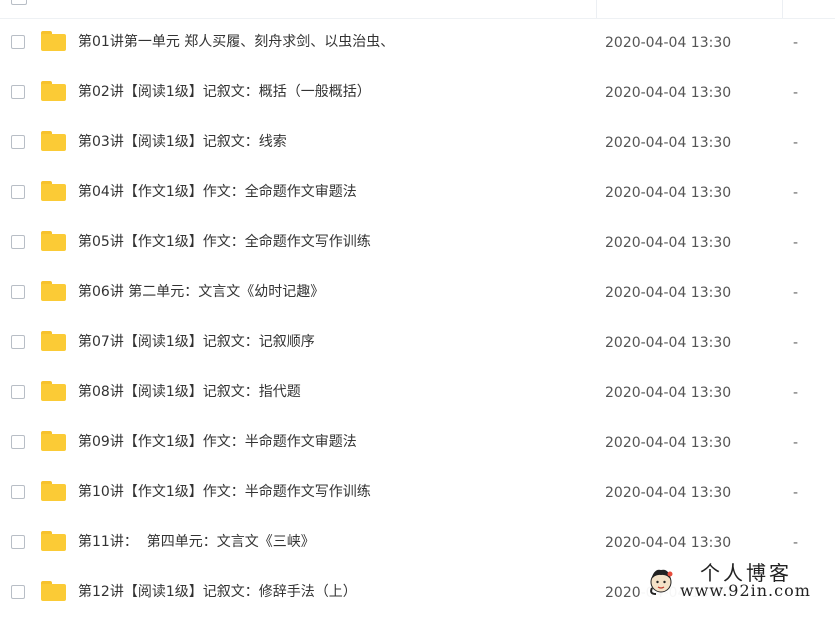 The width and height of the screenshot is (835, 618). I want to click on watermark: 个人博客 www.92in.com, so click(737, 581).